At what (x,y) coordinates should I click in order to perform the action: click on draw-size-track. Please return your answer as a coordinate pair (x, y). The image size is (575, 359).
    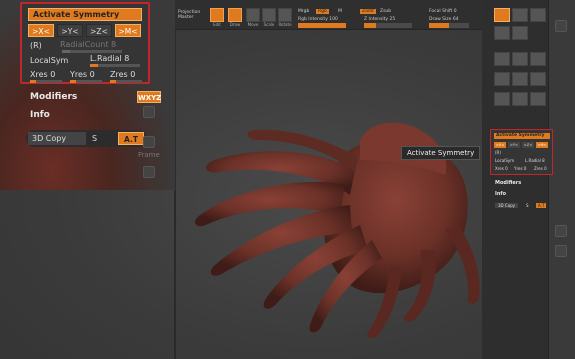
    Looking at the image, I should click on (449, 25).